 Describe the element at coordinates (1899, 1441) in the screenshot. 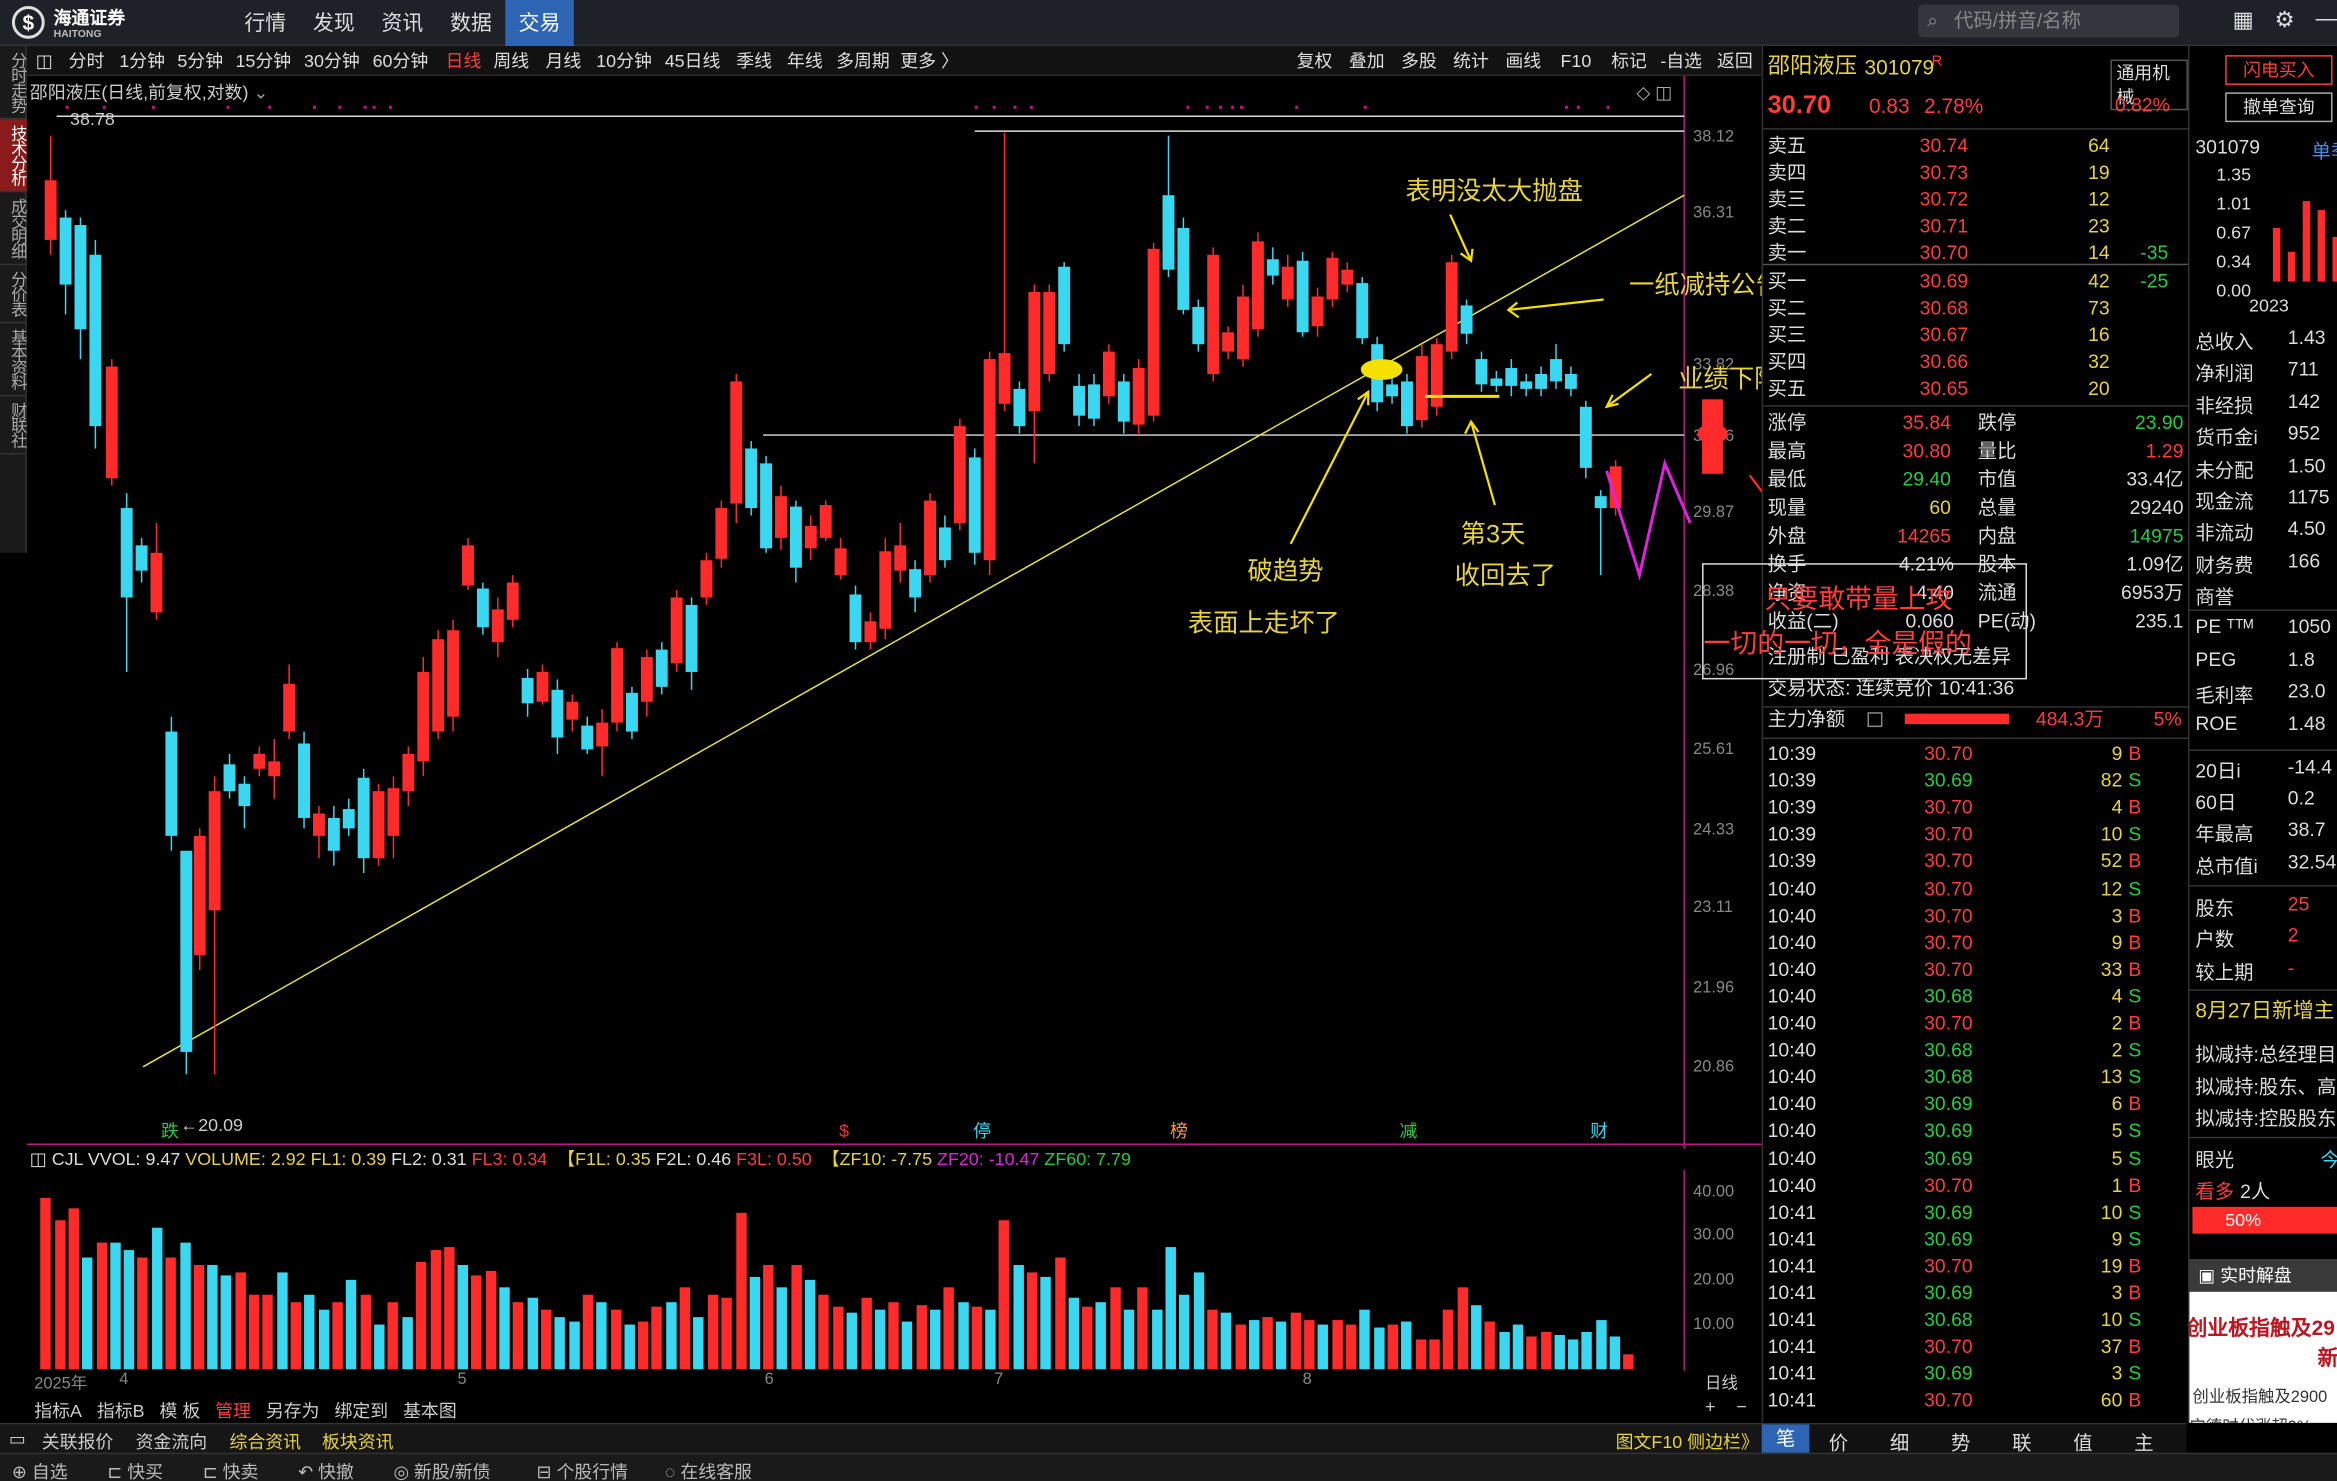

I see `tab-detail: 细` at that location.